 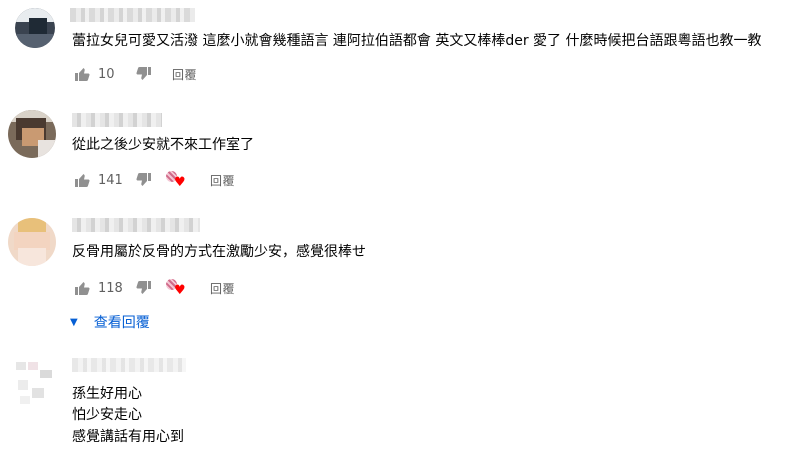 What do you see at coordinates (74, 322) in the screenshot?
I see `caret-down-icon: ▼` at bounding box center [74, 322].